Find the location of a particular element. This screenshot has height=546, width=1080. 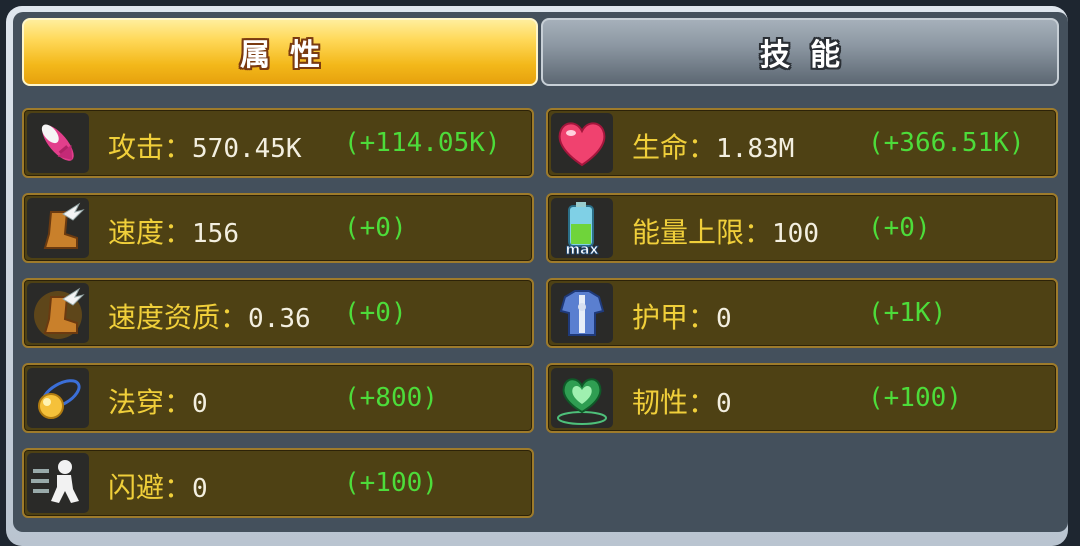

stat-value: 100 is located at coordinates (795, 234).